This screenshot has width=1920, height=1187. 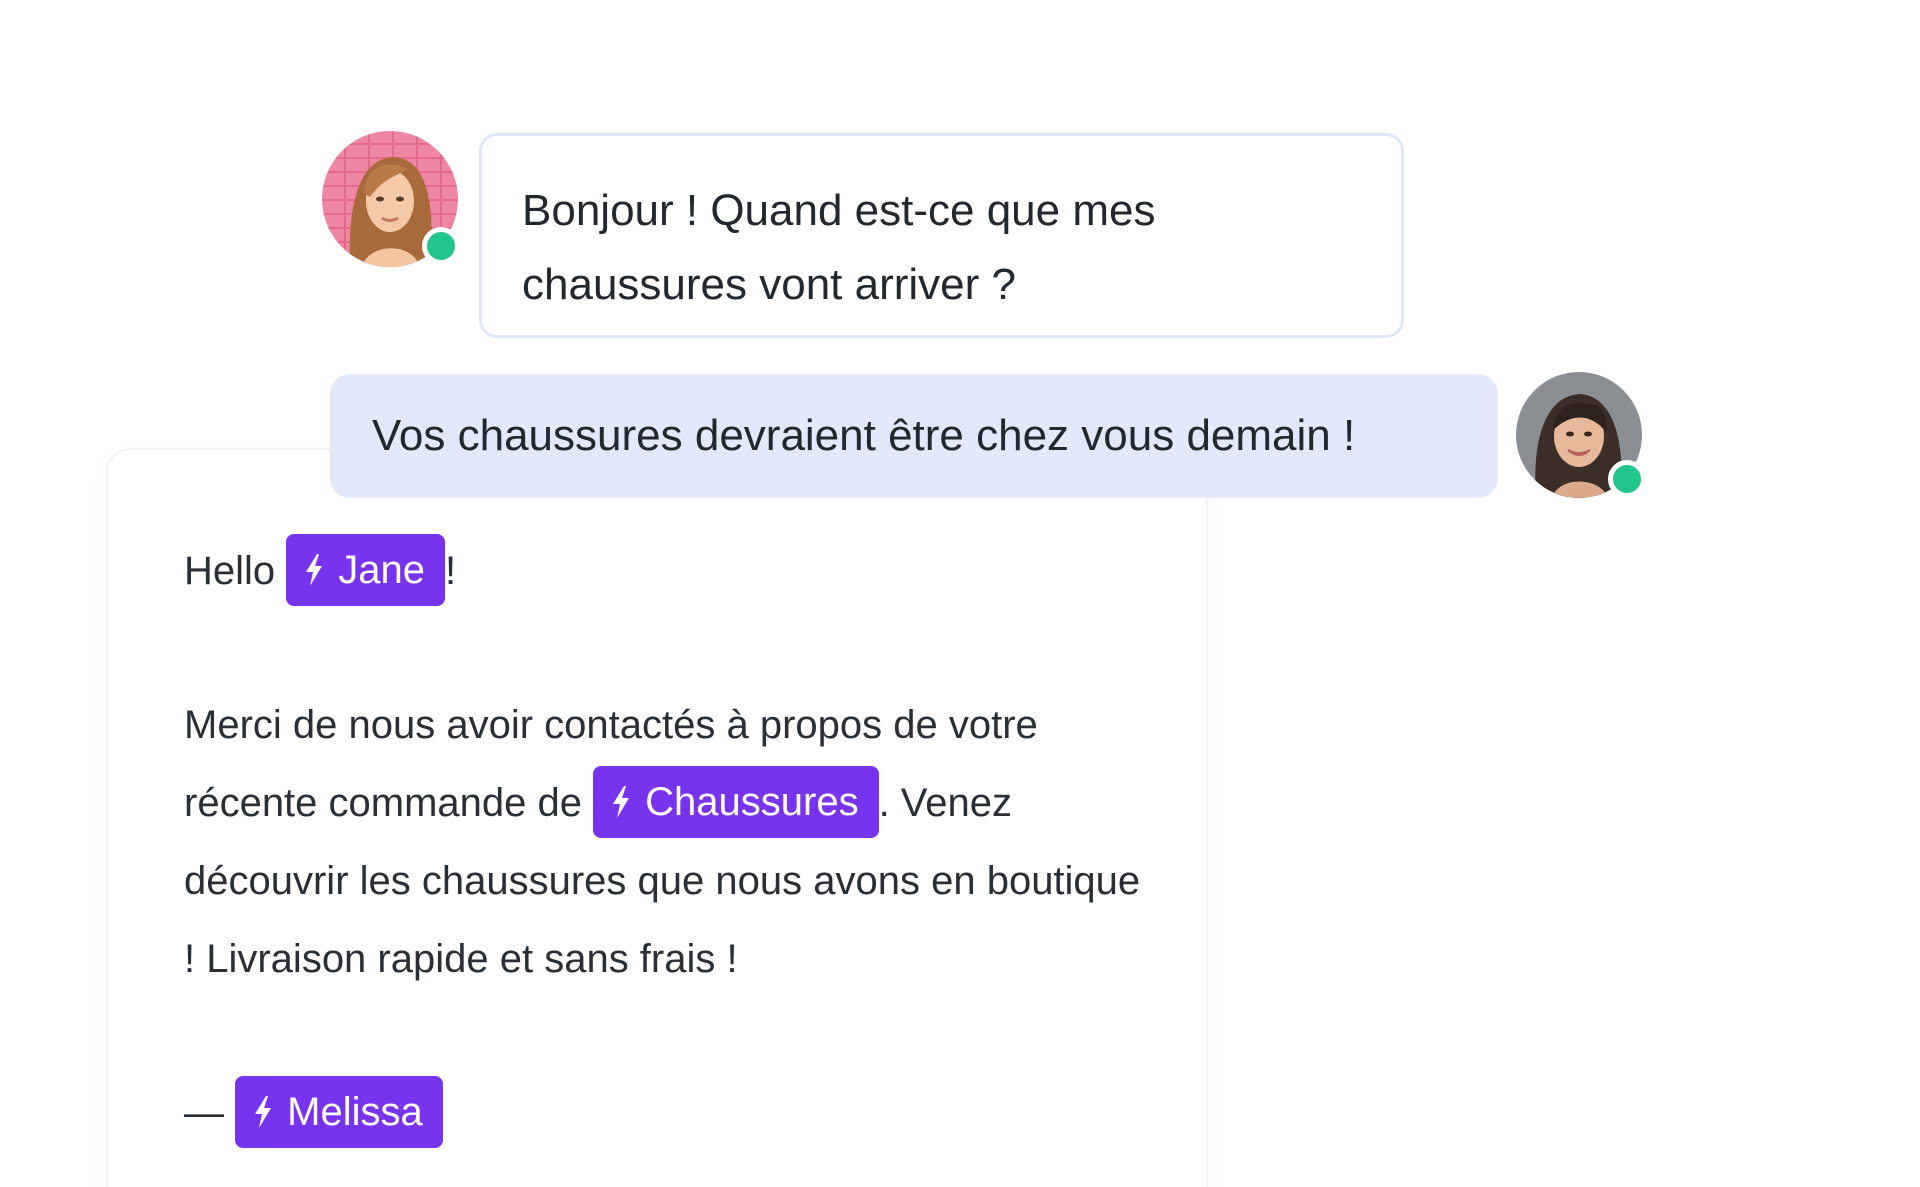 What do you see at coordinates (451, 571) in the screenshot?
I see `greeting-suffix: !` at bounding box center [451, 571].